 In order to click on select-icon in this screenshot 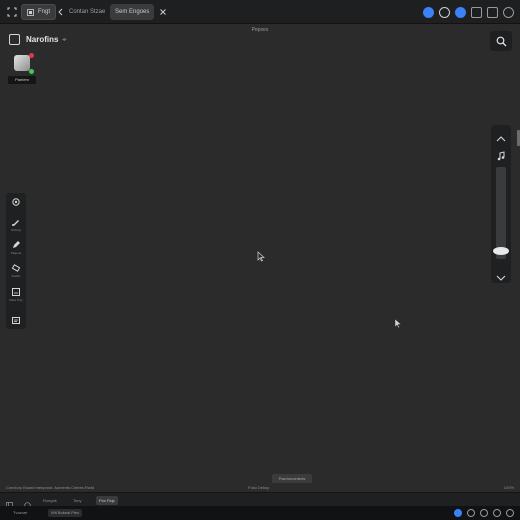, I will do `click(16, 292)`.